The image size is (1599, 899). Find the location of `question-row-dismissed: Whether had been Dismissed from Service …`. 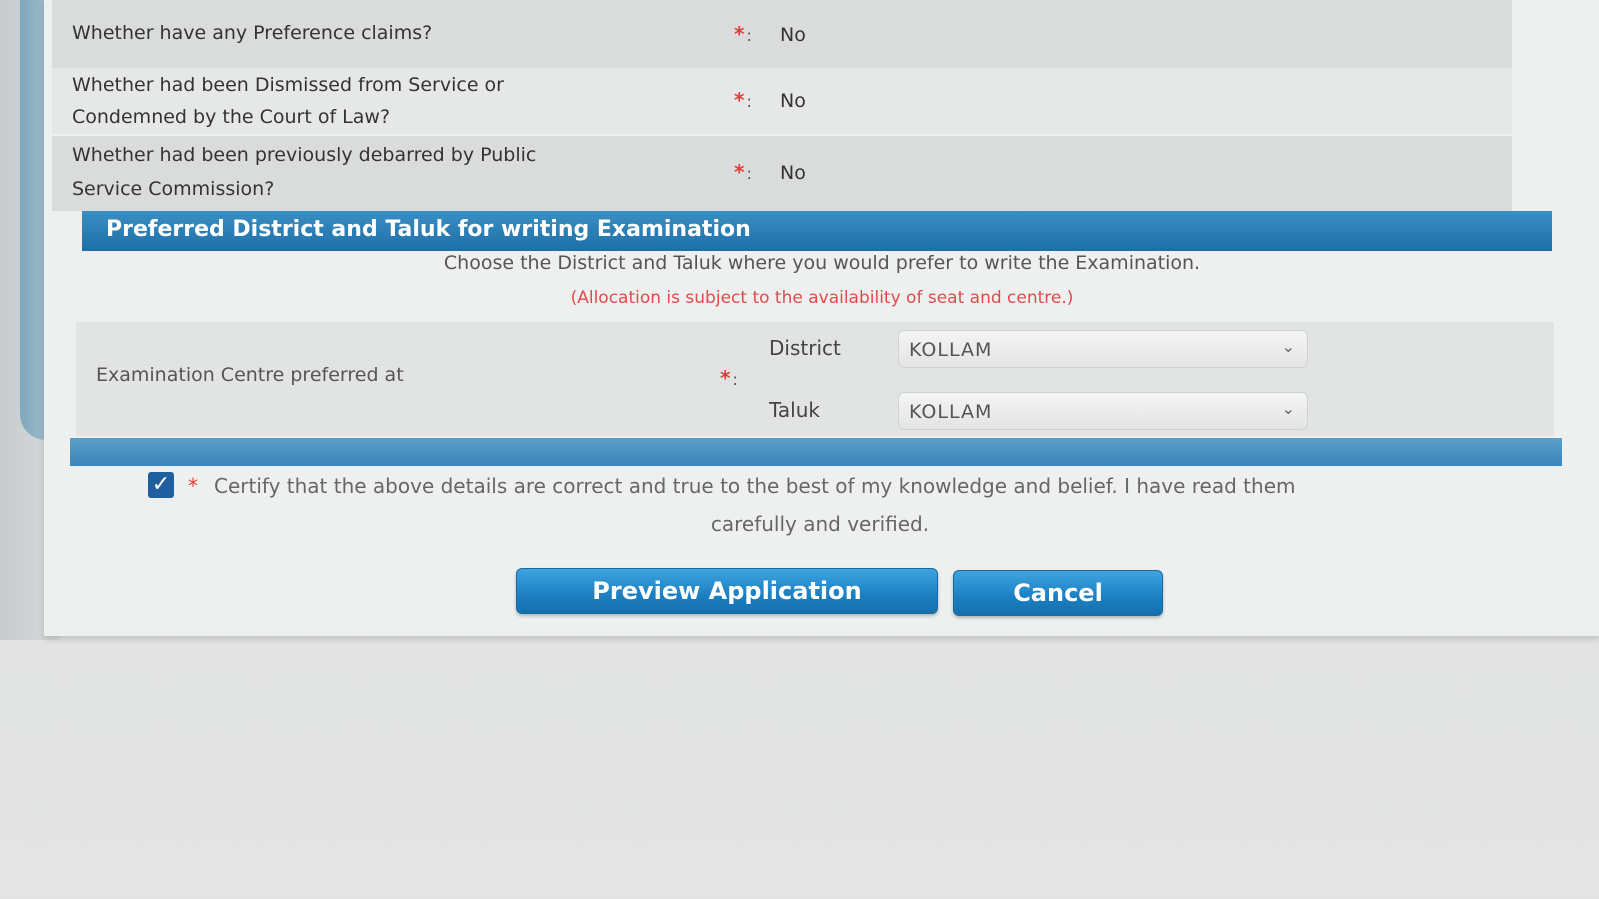

question-row-dismissed: Whether had been Dismissed from Service … is located at coordinates (782, 101).